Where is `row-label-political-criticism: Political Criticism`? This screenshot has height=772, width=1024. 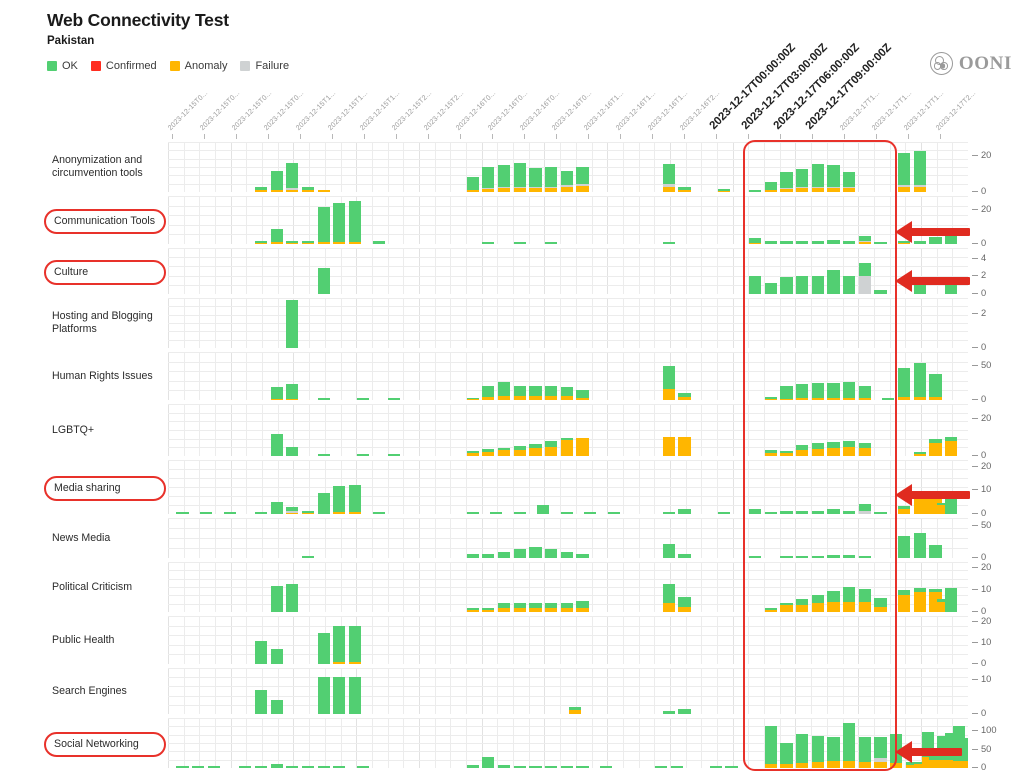 row-label-political-criticism: Political Criticism is located at coordinates (111, 587).